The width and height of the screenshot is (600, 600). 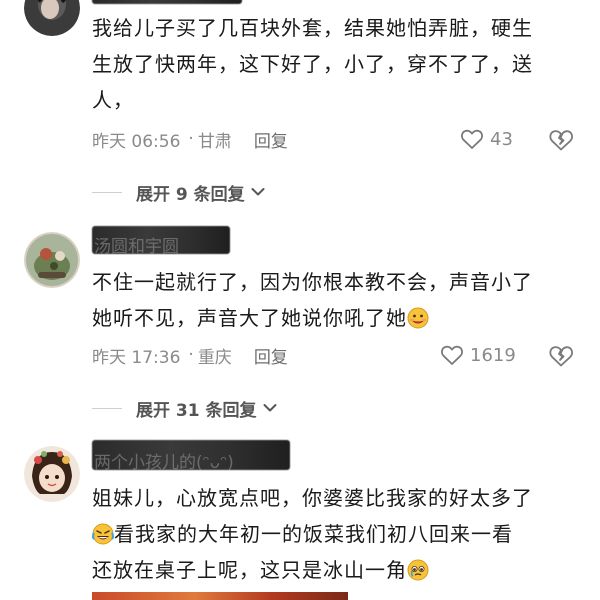 I want to click on hot-face-emoji, so click(x=418, y=318).